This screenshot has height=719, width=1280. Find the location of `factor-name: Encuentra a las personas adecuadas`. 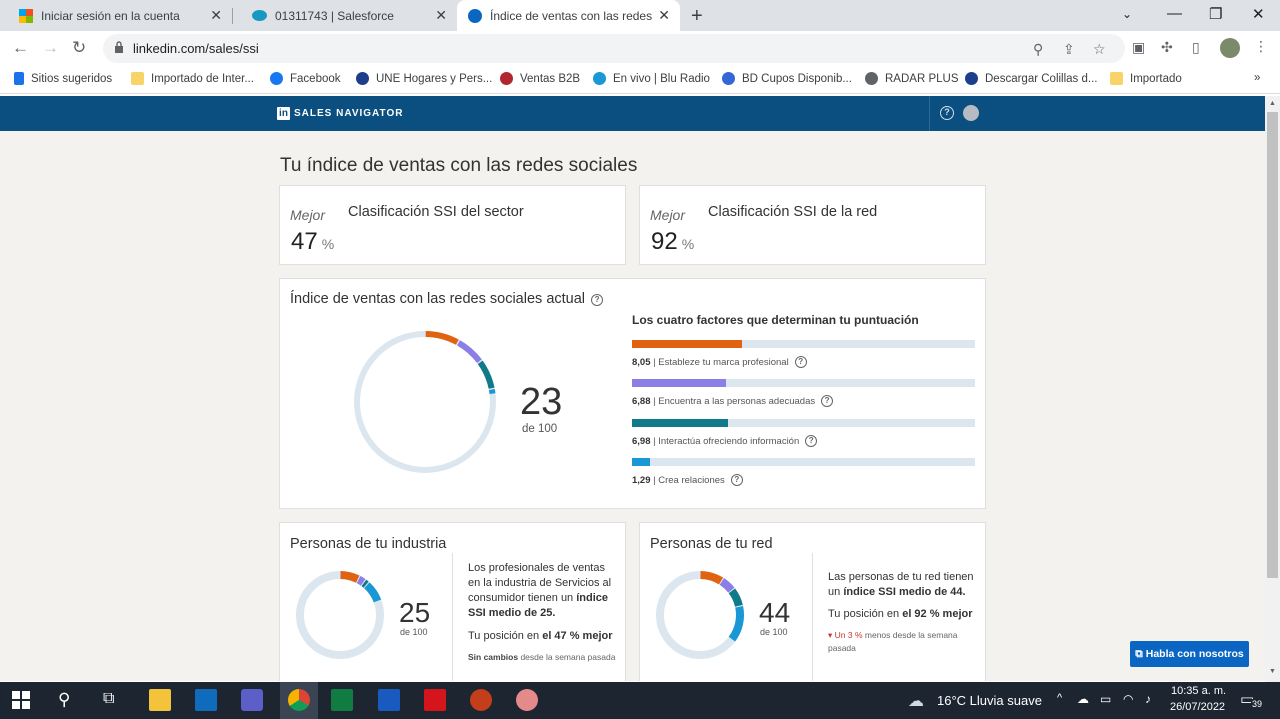

factor-name: Encuentra a las personas adecuadas is located at coordinates (737, 401).